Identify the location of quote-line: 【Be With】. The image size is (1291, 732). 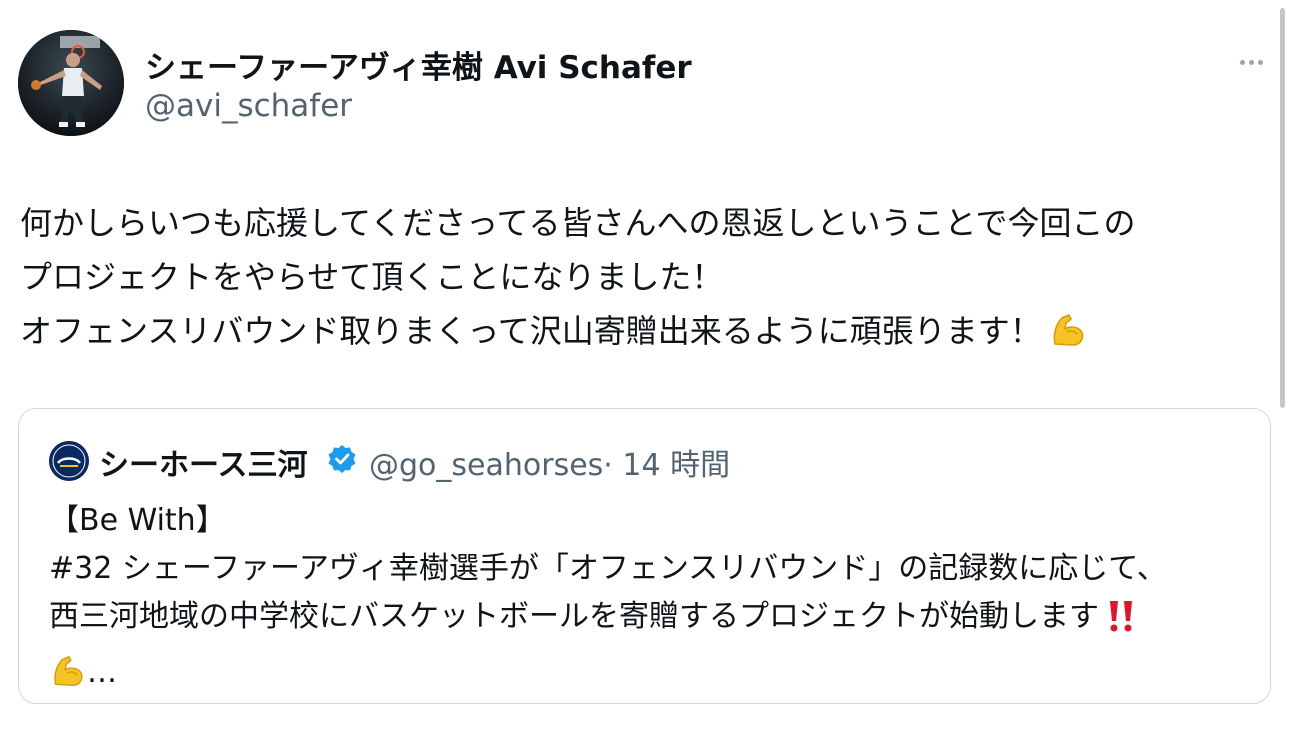
(137, 520).